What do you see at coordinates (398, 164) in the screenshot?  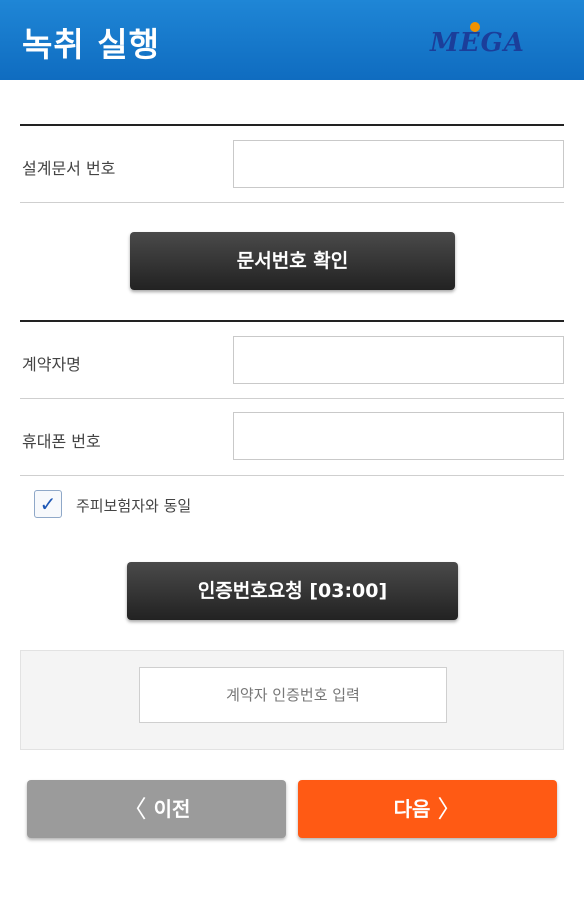 I see `design-doc-input` at bounding box center [398, 164].